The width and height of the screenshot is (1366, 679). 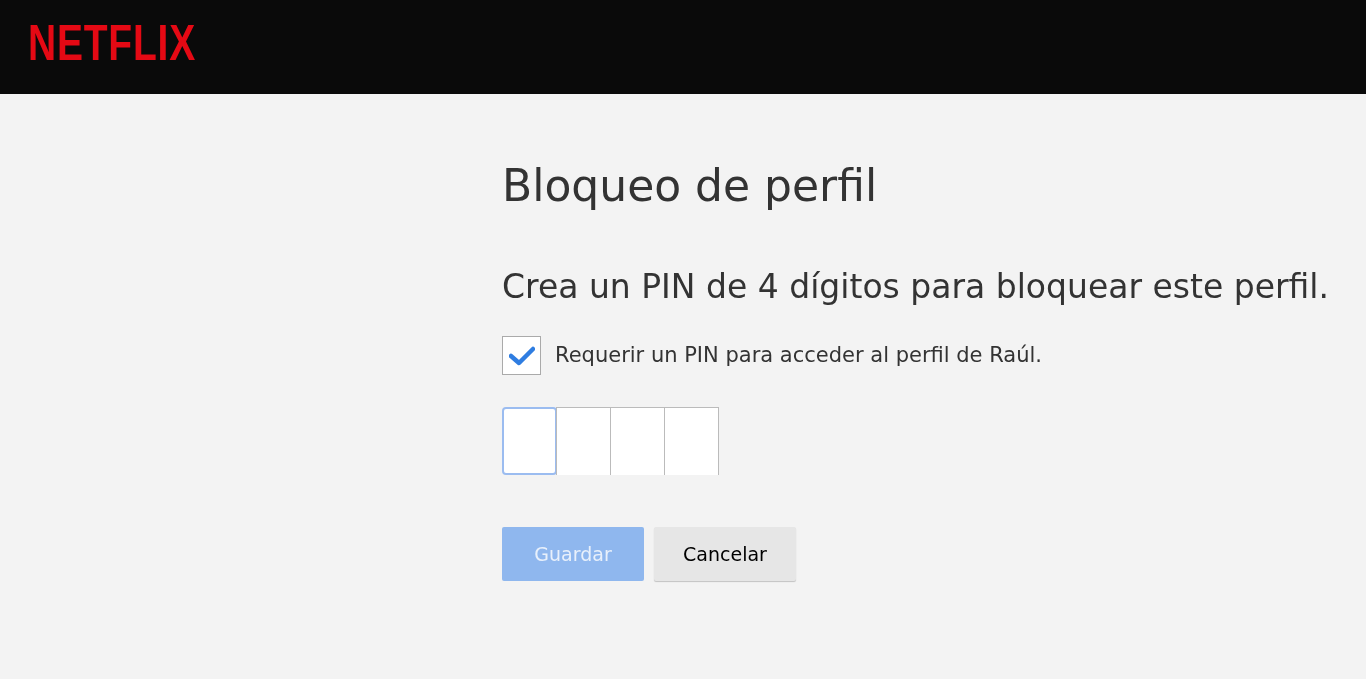 I want to click on subtitle: Crea un PIN de 4 dígitos para bloquear este perfil., so click(x=916, y=286).